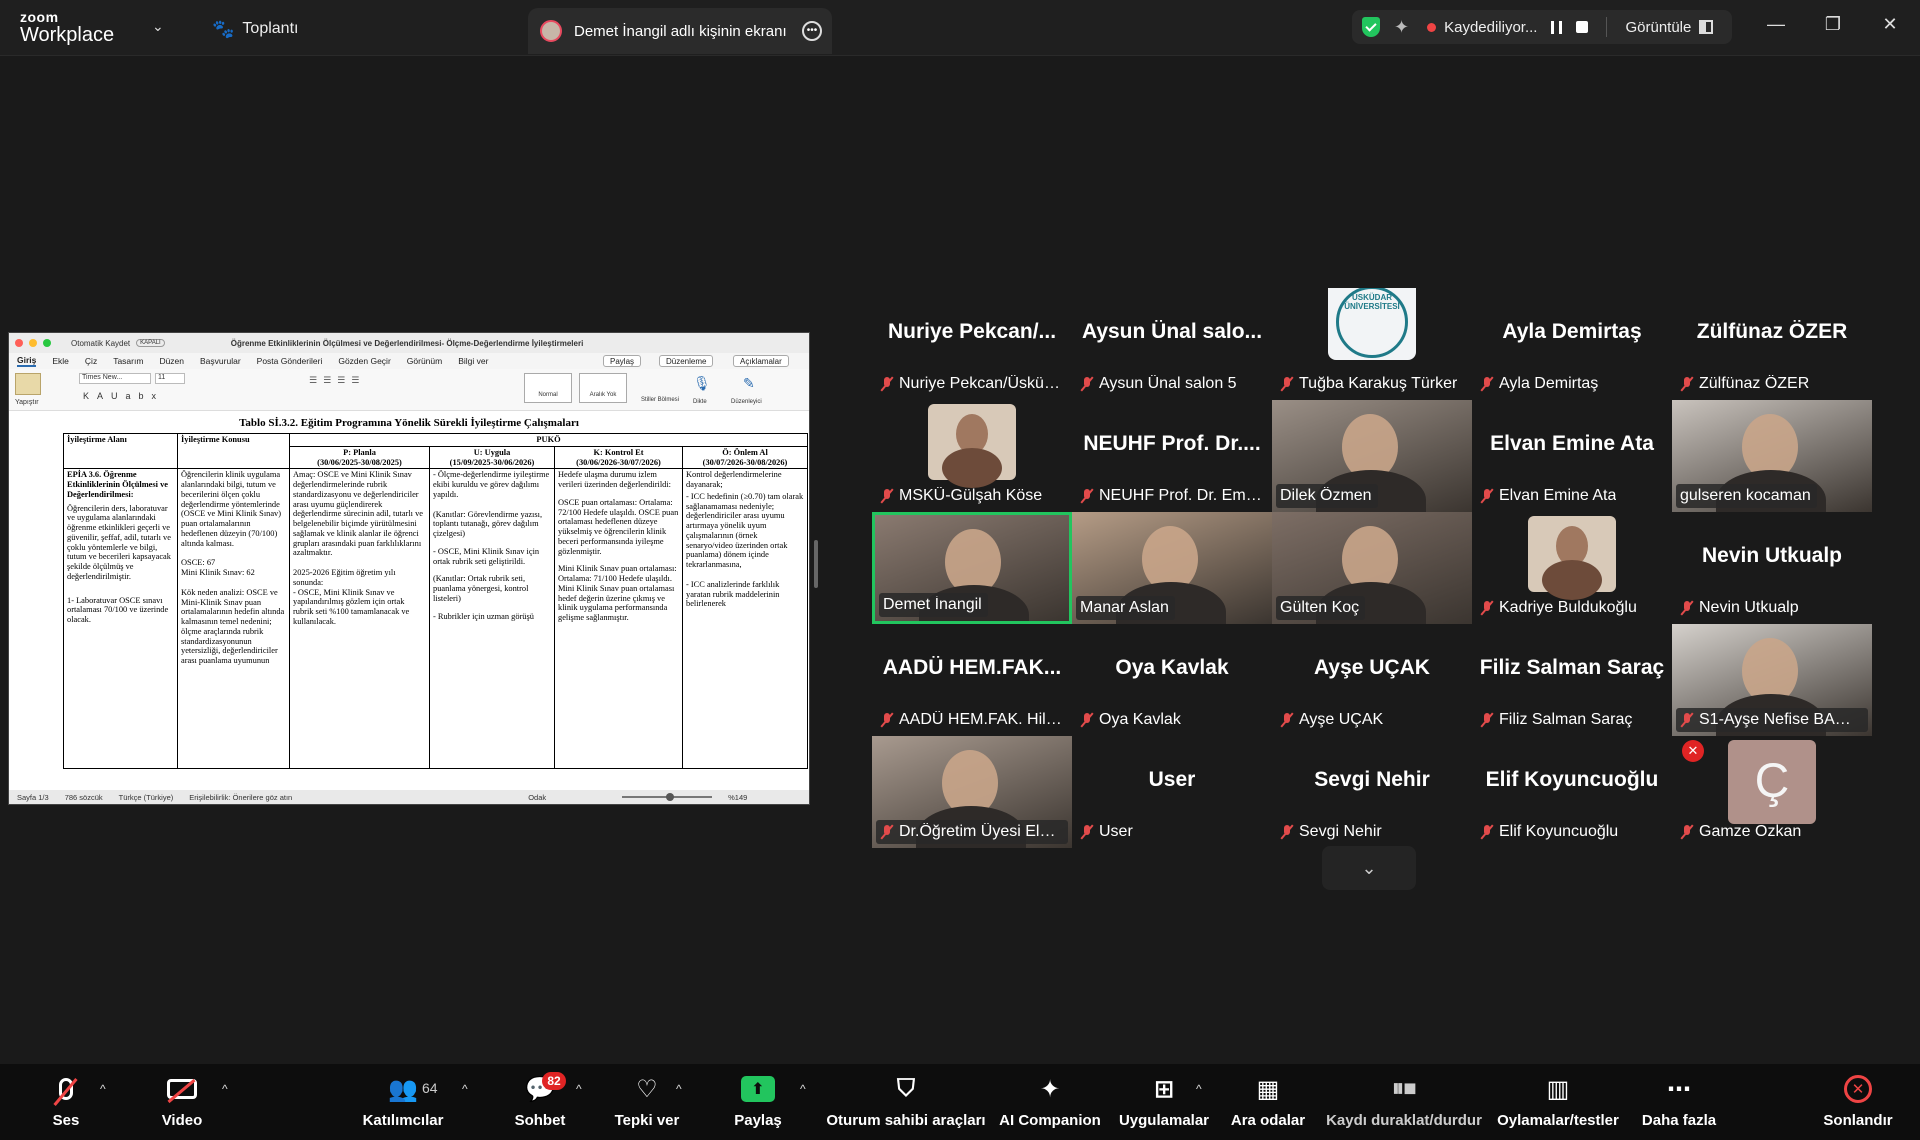 Image resolution: width=1920 pixels, height=1140 pixels. What do you see at coordinates (1572, 792) in the screenshot?
I see `participant-tile: Elif Koyuncuoğlu Elif Koyuncuoğlu` at bounding box center [1572, 792].